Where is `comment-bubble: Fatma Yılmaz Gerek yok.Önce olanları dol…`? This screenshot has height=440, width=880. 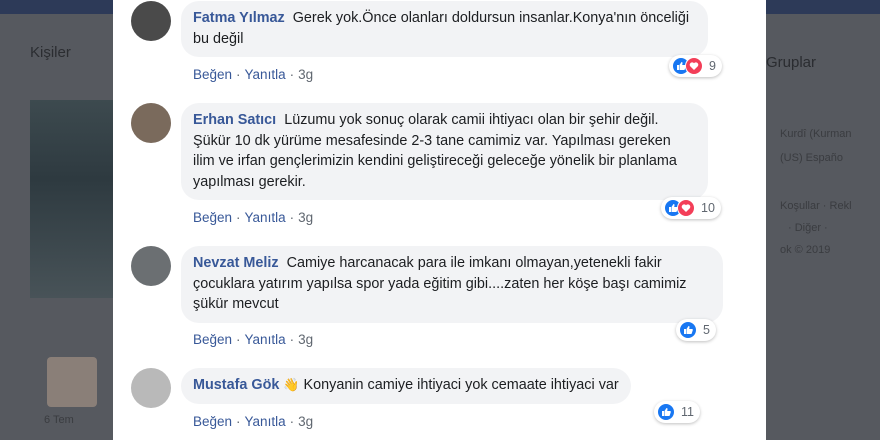 comment-bubble: Fatma Yılmaz Gerek yok.Önce olanları dol… is located at coordinates (444, 29).